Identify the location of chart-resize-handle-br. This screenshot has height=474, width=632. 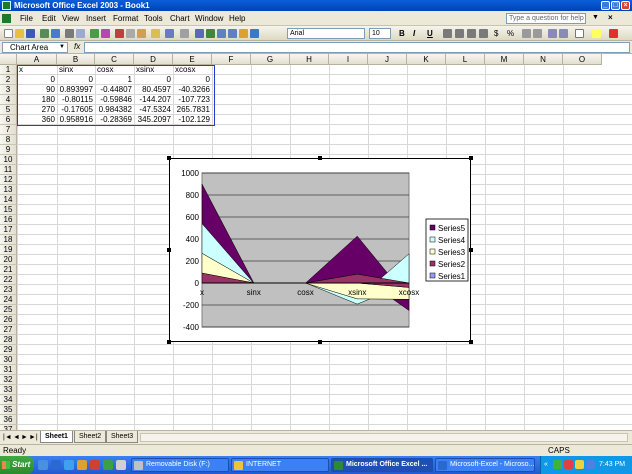
(471, 342).